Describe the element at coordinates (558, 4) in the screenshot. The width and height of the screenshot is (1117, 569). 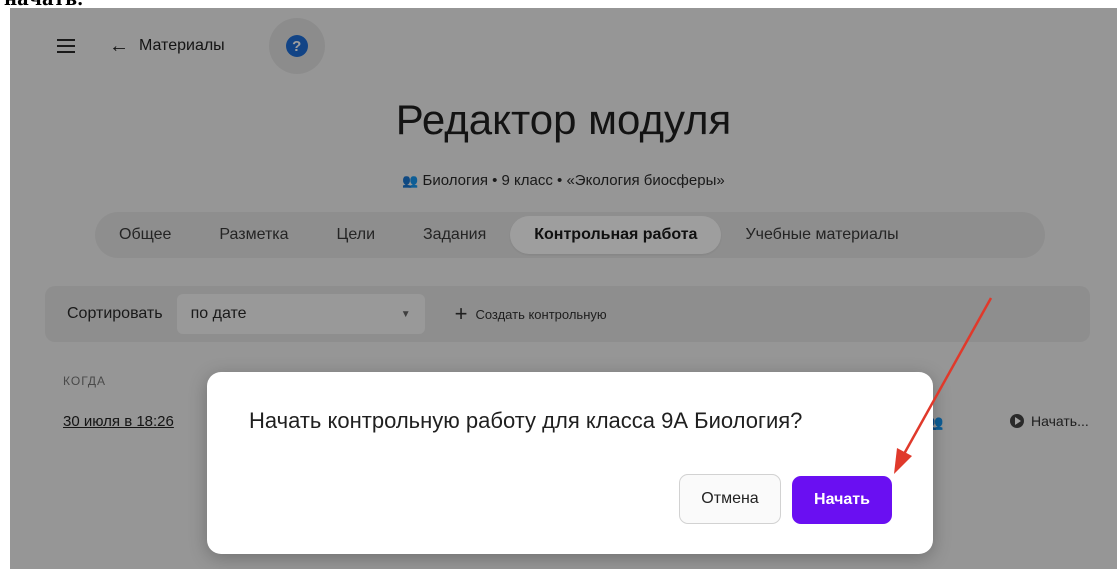
I see `top-cropped-text: начать.` at that location.